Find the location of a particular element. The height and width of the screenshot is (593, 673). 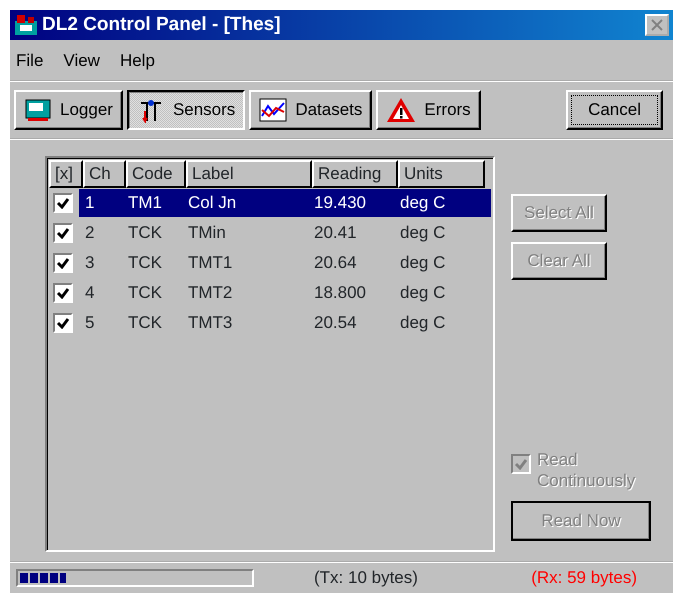

toolbar-tab: Errors is located at coordinates (428, 110).